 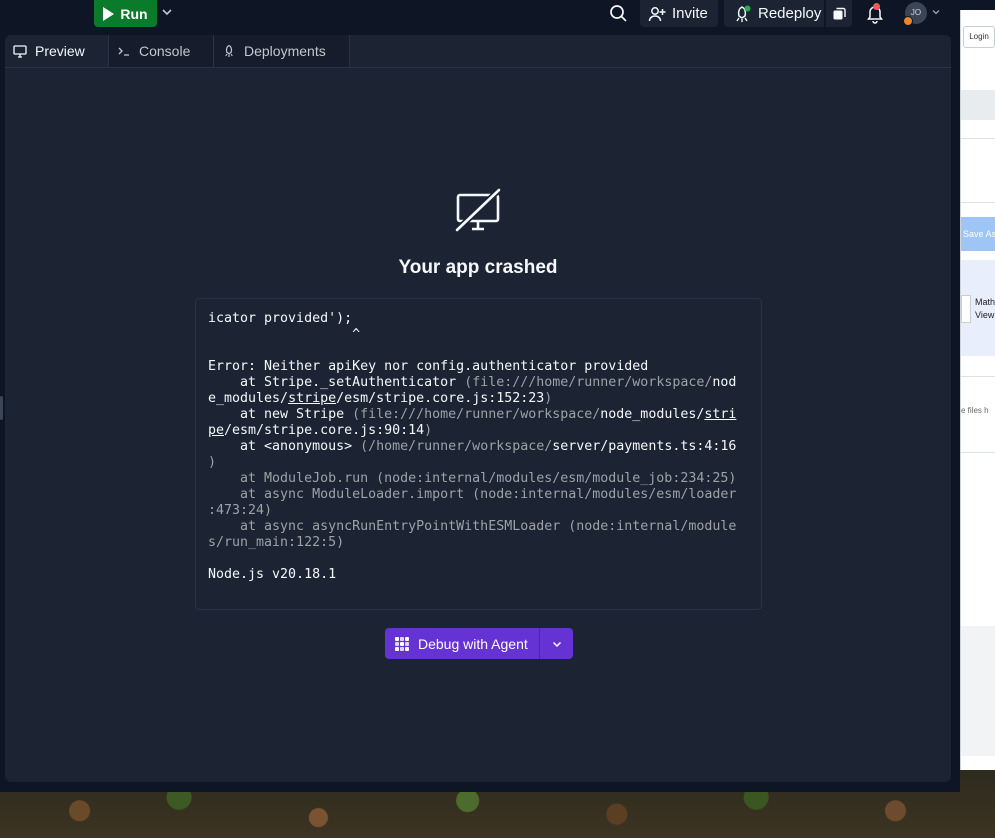 I want to click on debug-options-button, so click(x=556, y=643).